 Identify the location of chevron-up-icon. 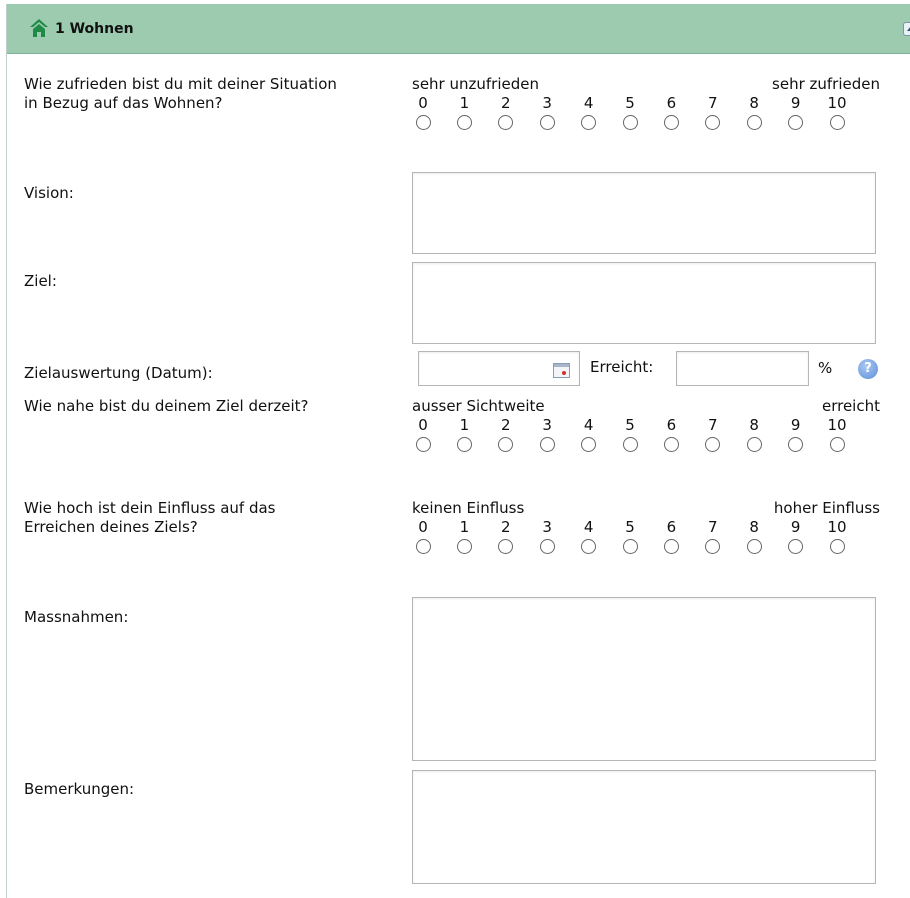
(906, 29).